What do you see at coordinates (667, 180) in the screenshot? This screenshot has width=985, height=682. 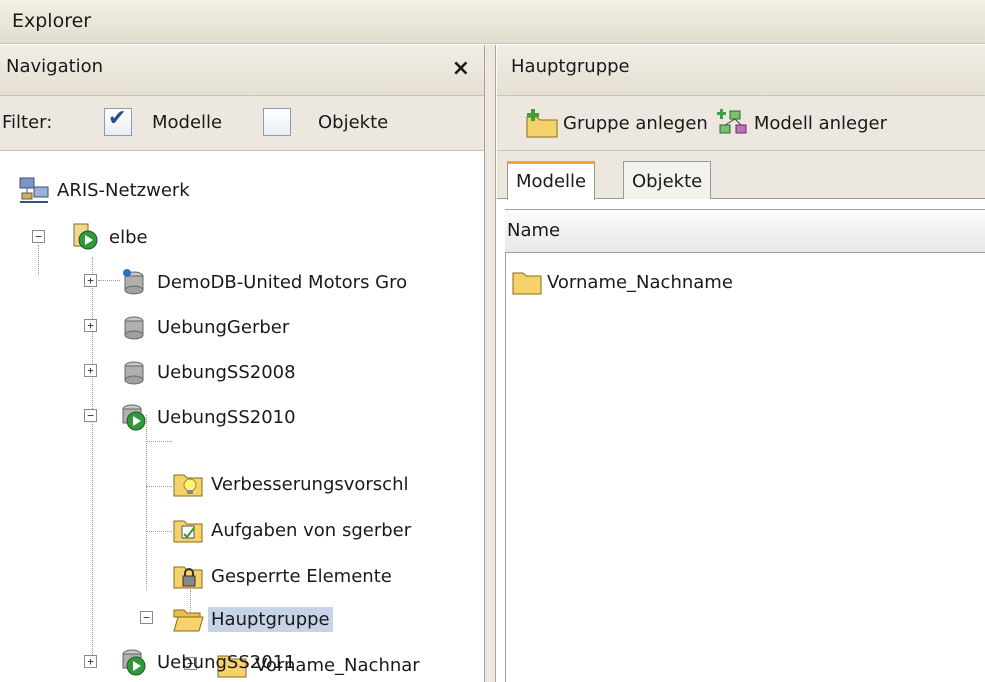 I see `tab-objekte: Objekte` at bounding box center [667, 180].